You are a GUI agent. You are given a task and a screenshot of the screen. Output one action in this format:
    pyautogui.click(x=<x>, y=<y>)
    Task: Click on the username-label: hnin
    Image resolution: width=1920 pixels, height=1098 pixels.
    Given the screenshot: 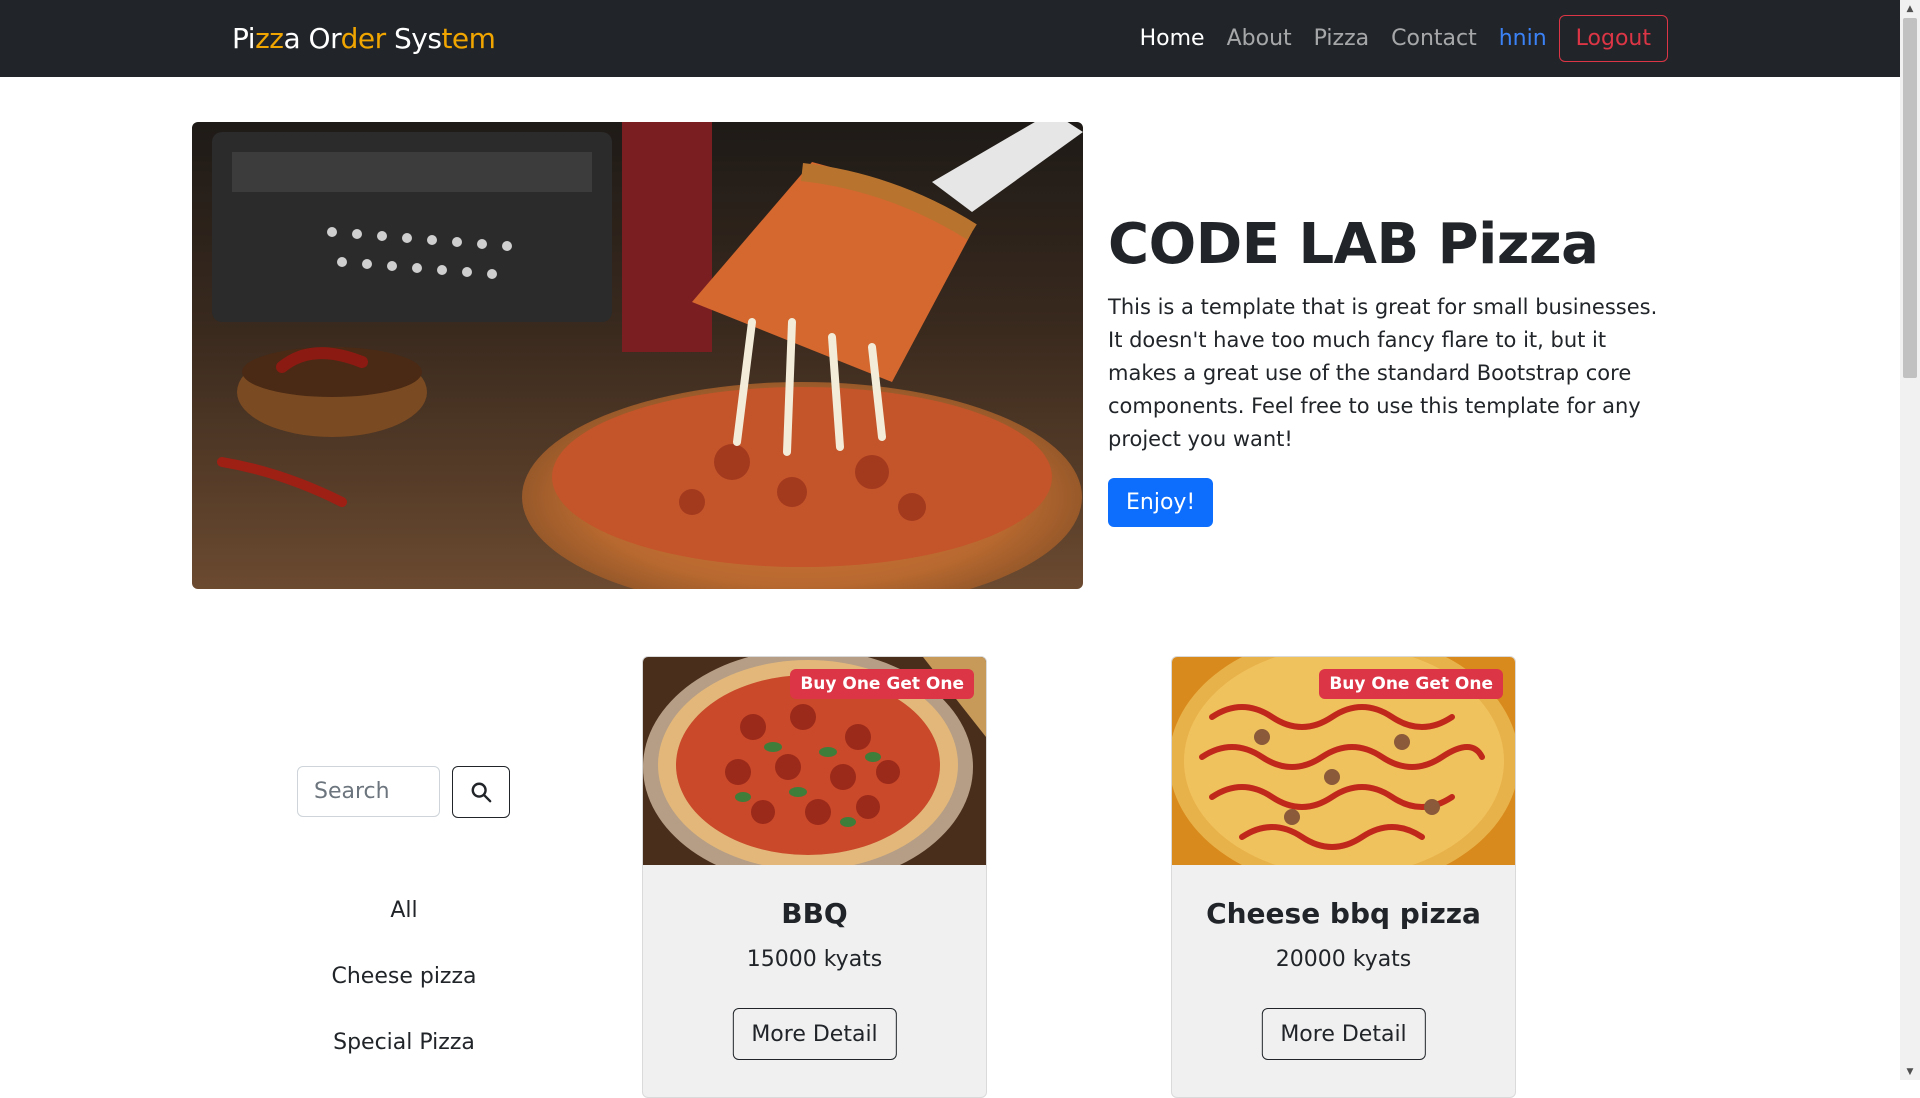 What is the action you would take?
    pyautogui.click(x=1522, y=38)
    